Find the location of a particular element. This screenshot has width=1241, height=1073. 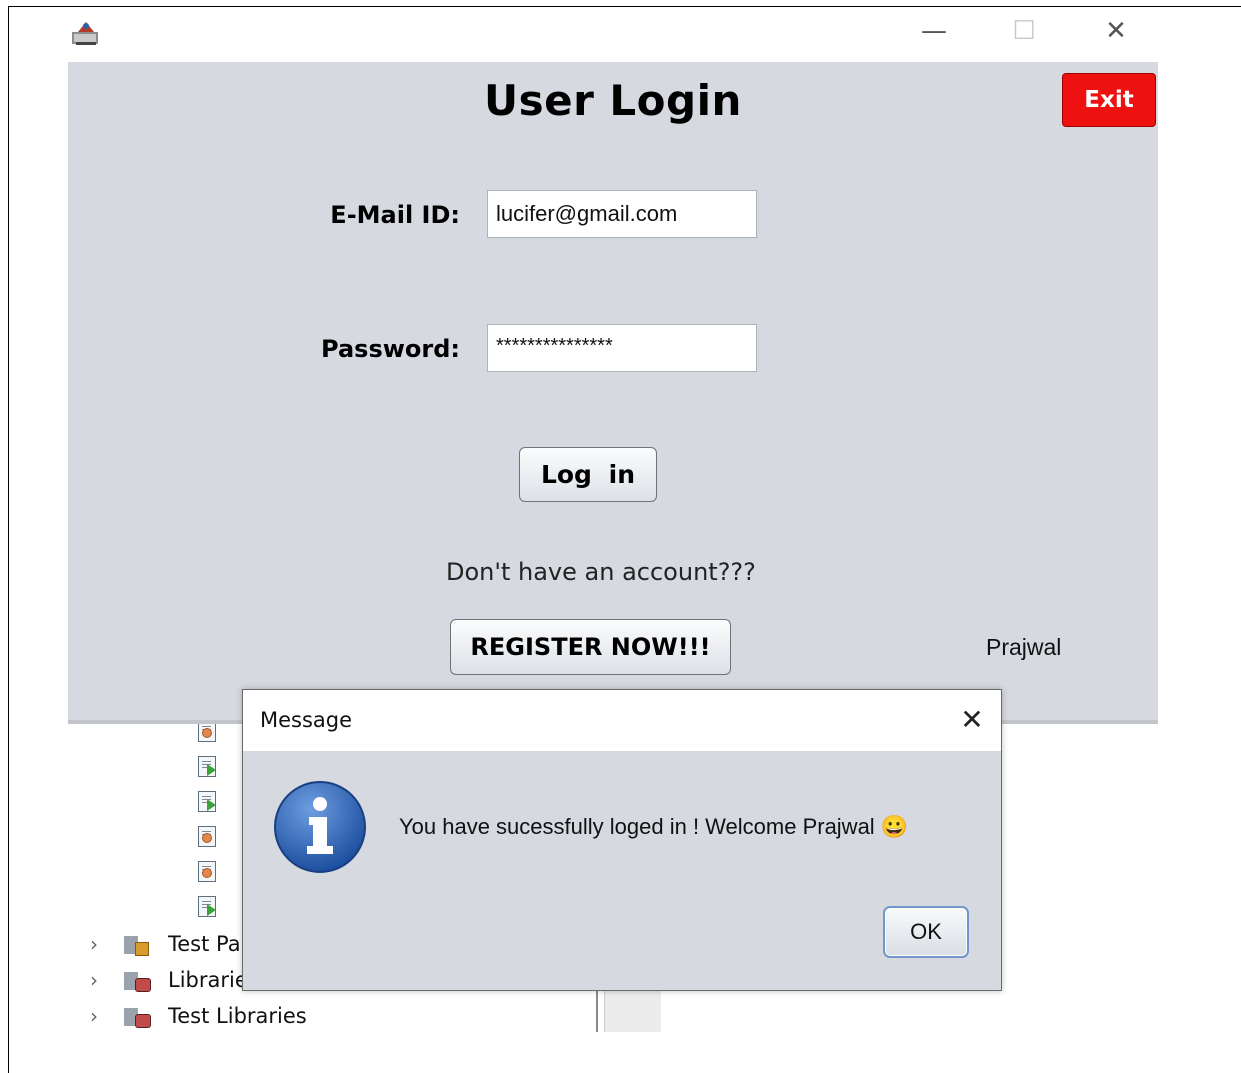

exit-button: Exit is located at coordinates (1109, 100).